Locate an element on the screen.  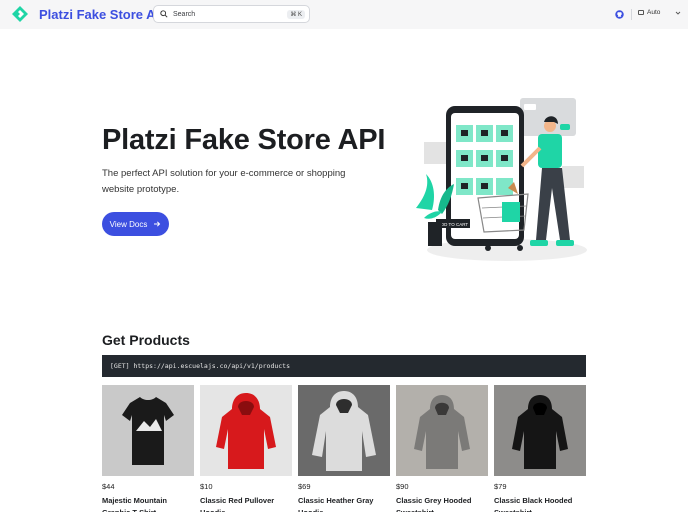
monitor-icon is located at coordinates (641, 12).